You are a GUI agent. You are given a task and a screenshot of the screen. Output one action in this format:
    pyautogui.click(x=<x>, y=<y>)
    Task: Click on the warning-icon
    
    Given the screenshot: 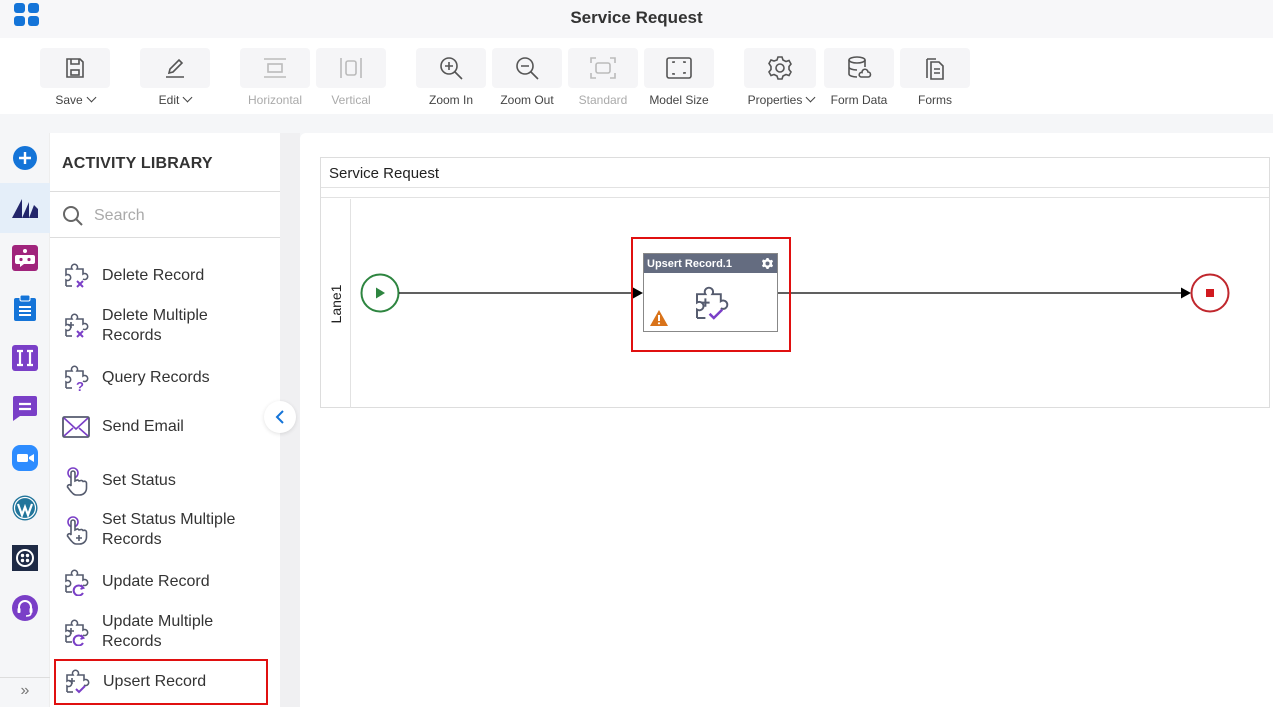 What is the action you would take?
    pyautogui.click(x=659, y=318)
    